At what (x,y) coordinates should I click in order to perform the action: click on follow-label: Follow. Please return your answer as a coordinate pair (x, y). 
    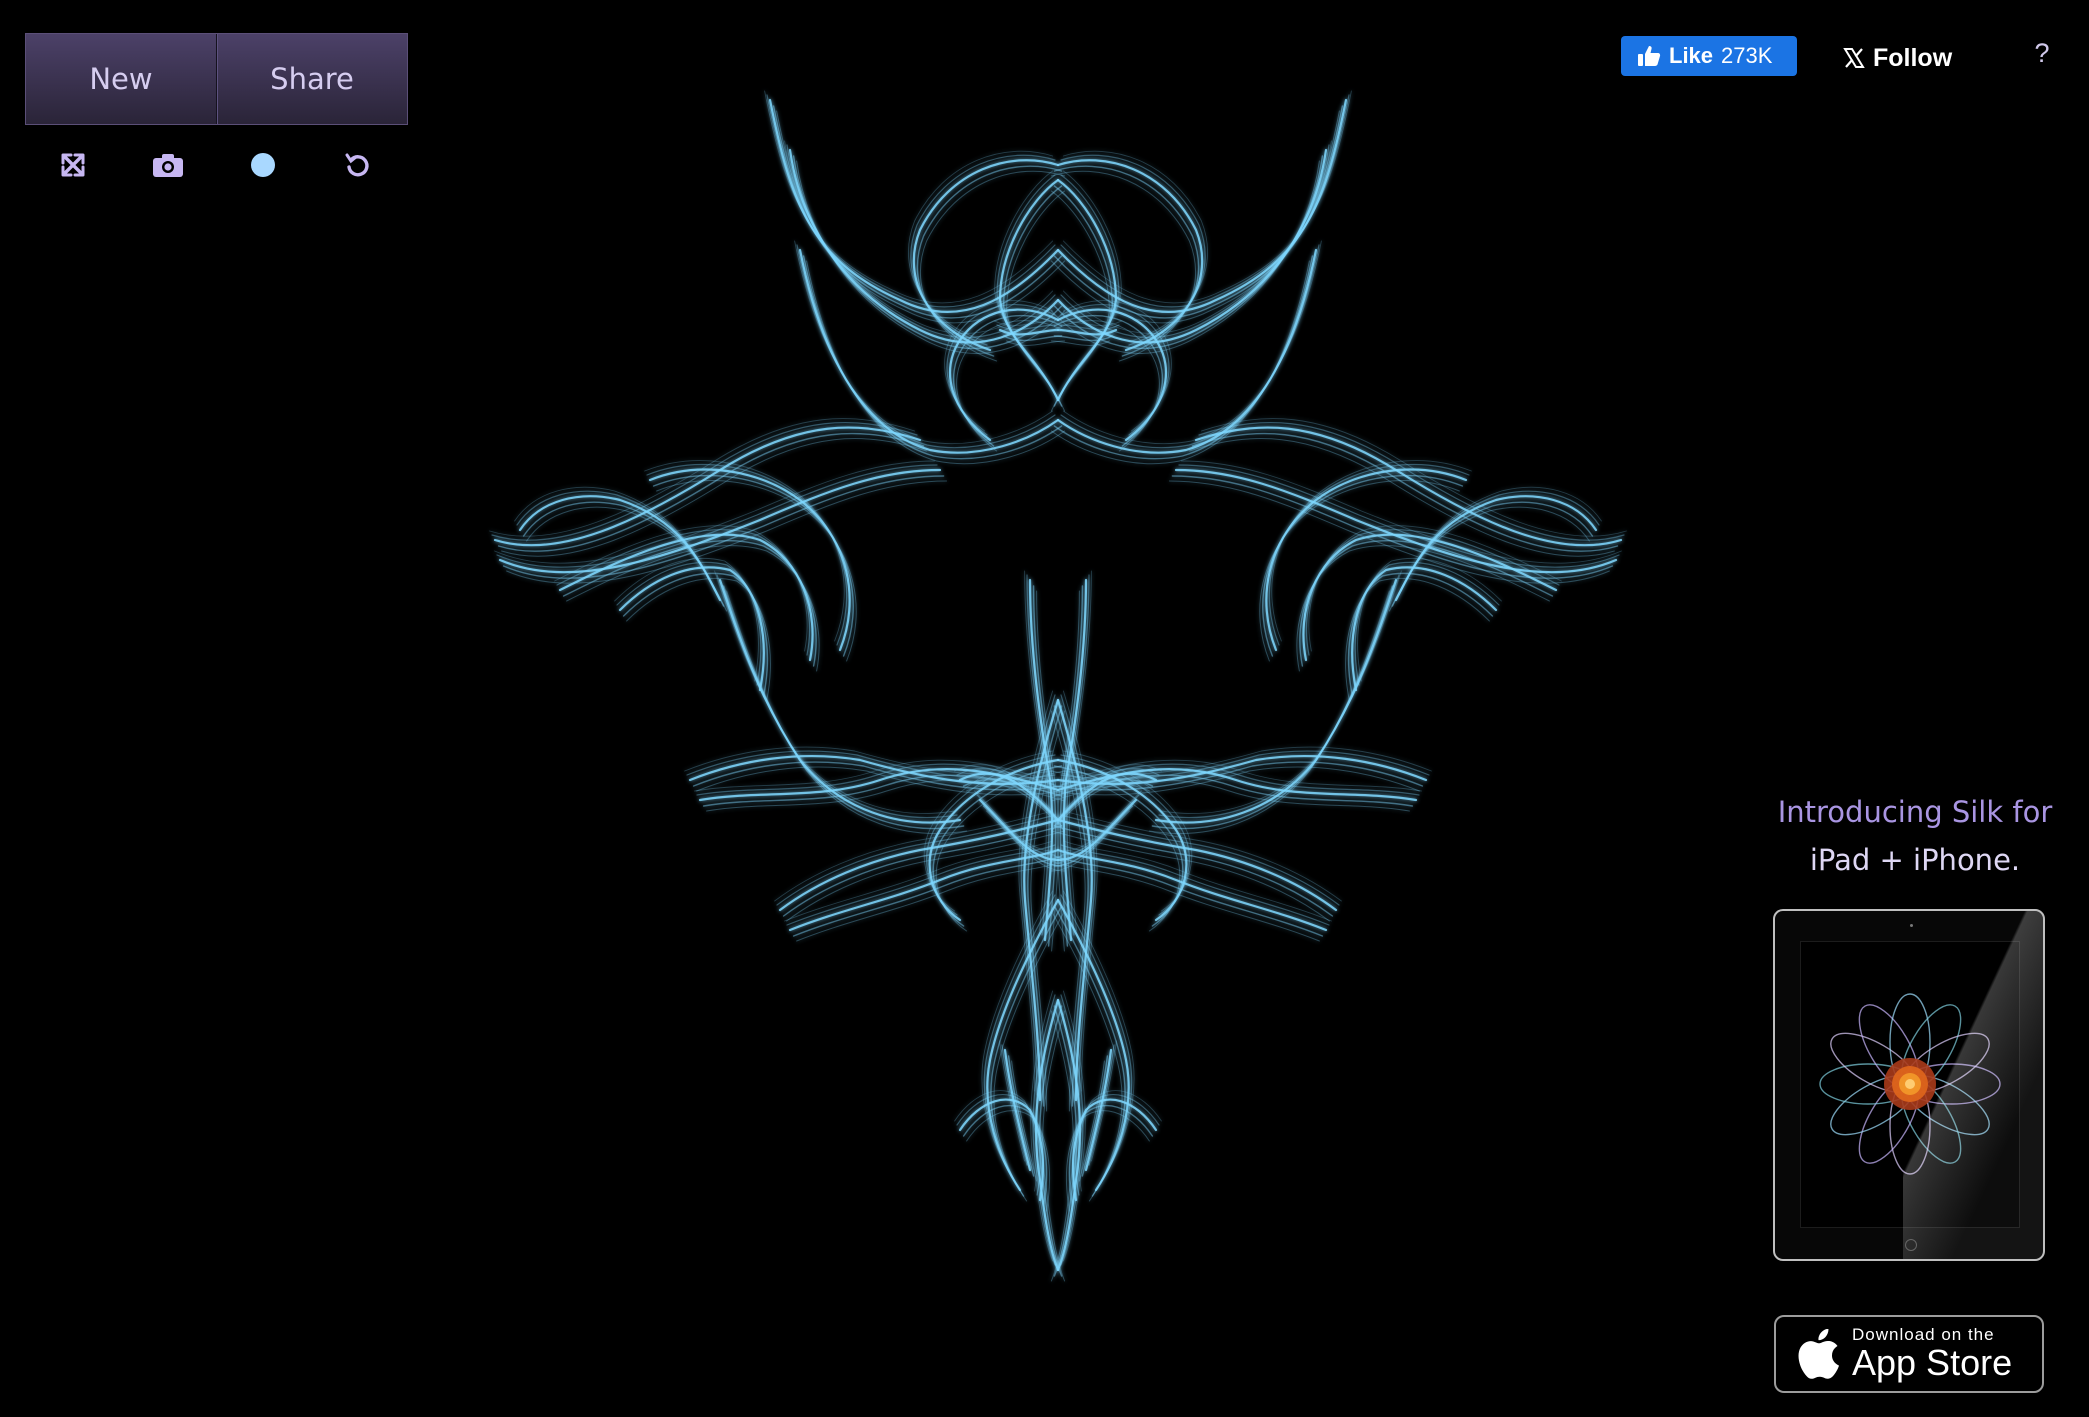
    Looking at the image, I should click on (1913, 57).